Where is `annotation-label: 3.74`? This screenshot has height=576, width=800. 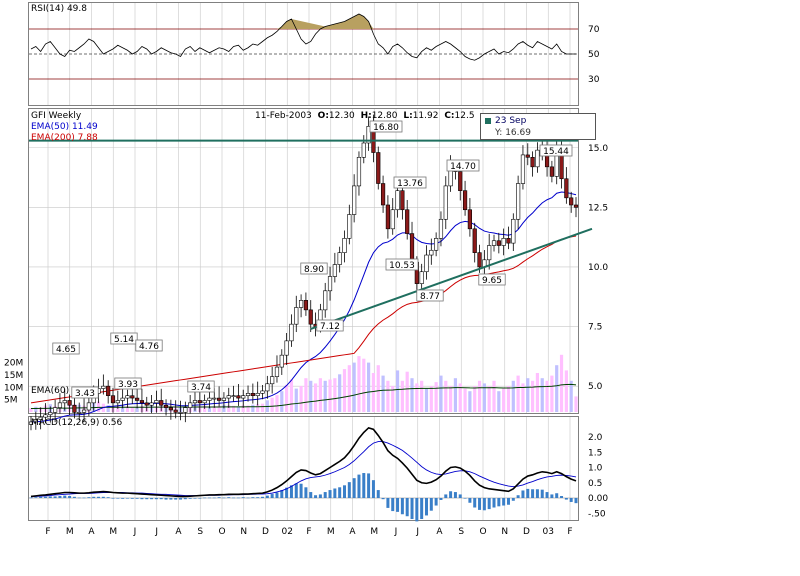
annotation-label: 3.74 is located at coordinates (201, 388).